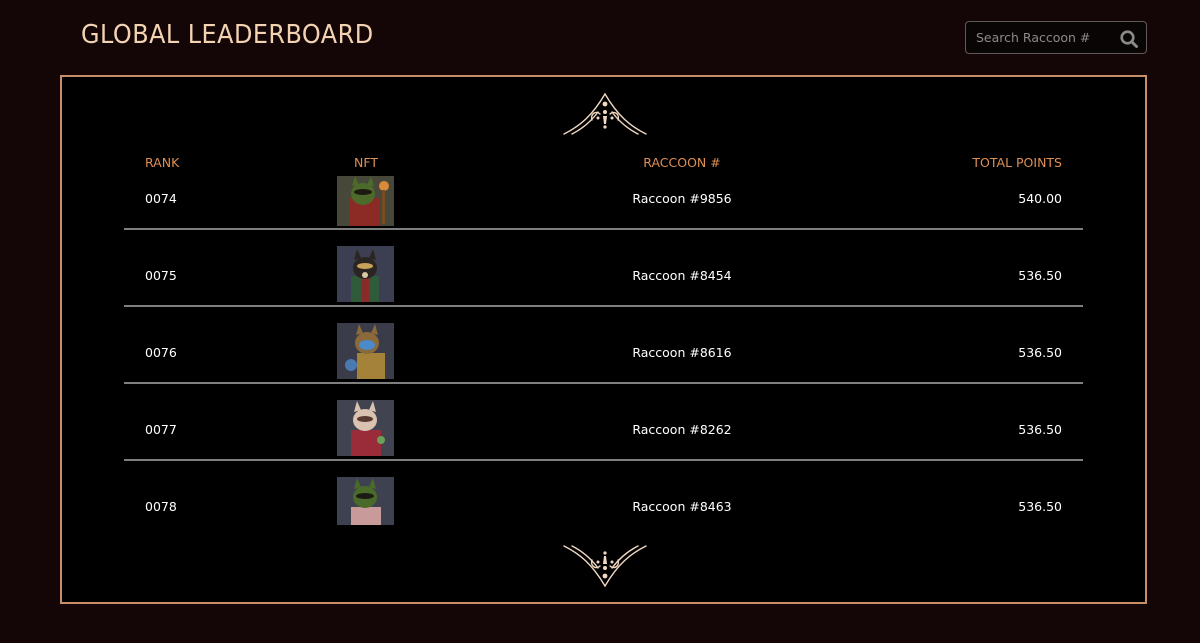 Image resolution: width=1200 pixels, height=643 pixels. Describe the element at coordinates (682, 429) in the screenshot. I see `raccoon-name: Raccoon #8262` at that location.